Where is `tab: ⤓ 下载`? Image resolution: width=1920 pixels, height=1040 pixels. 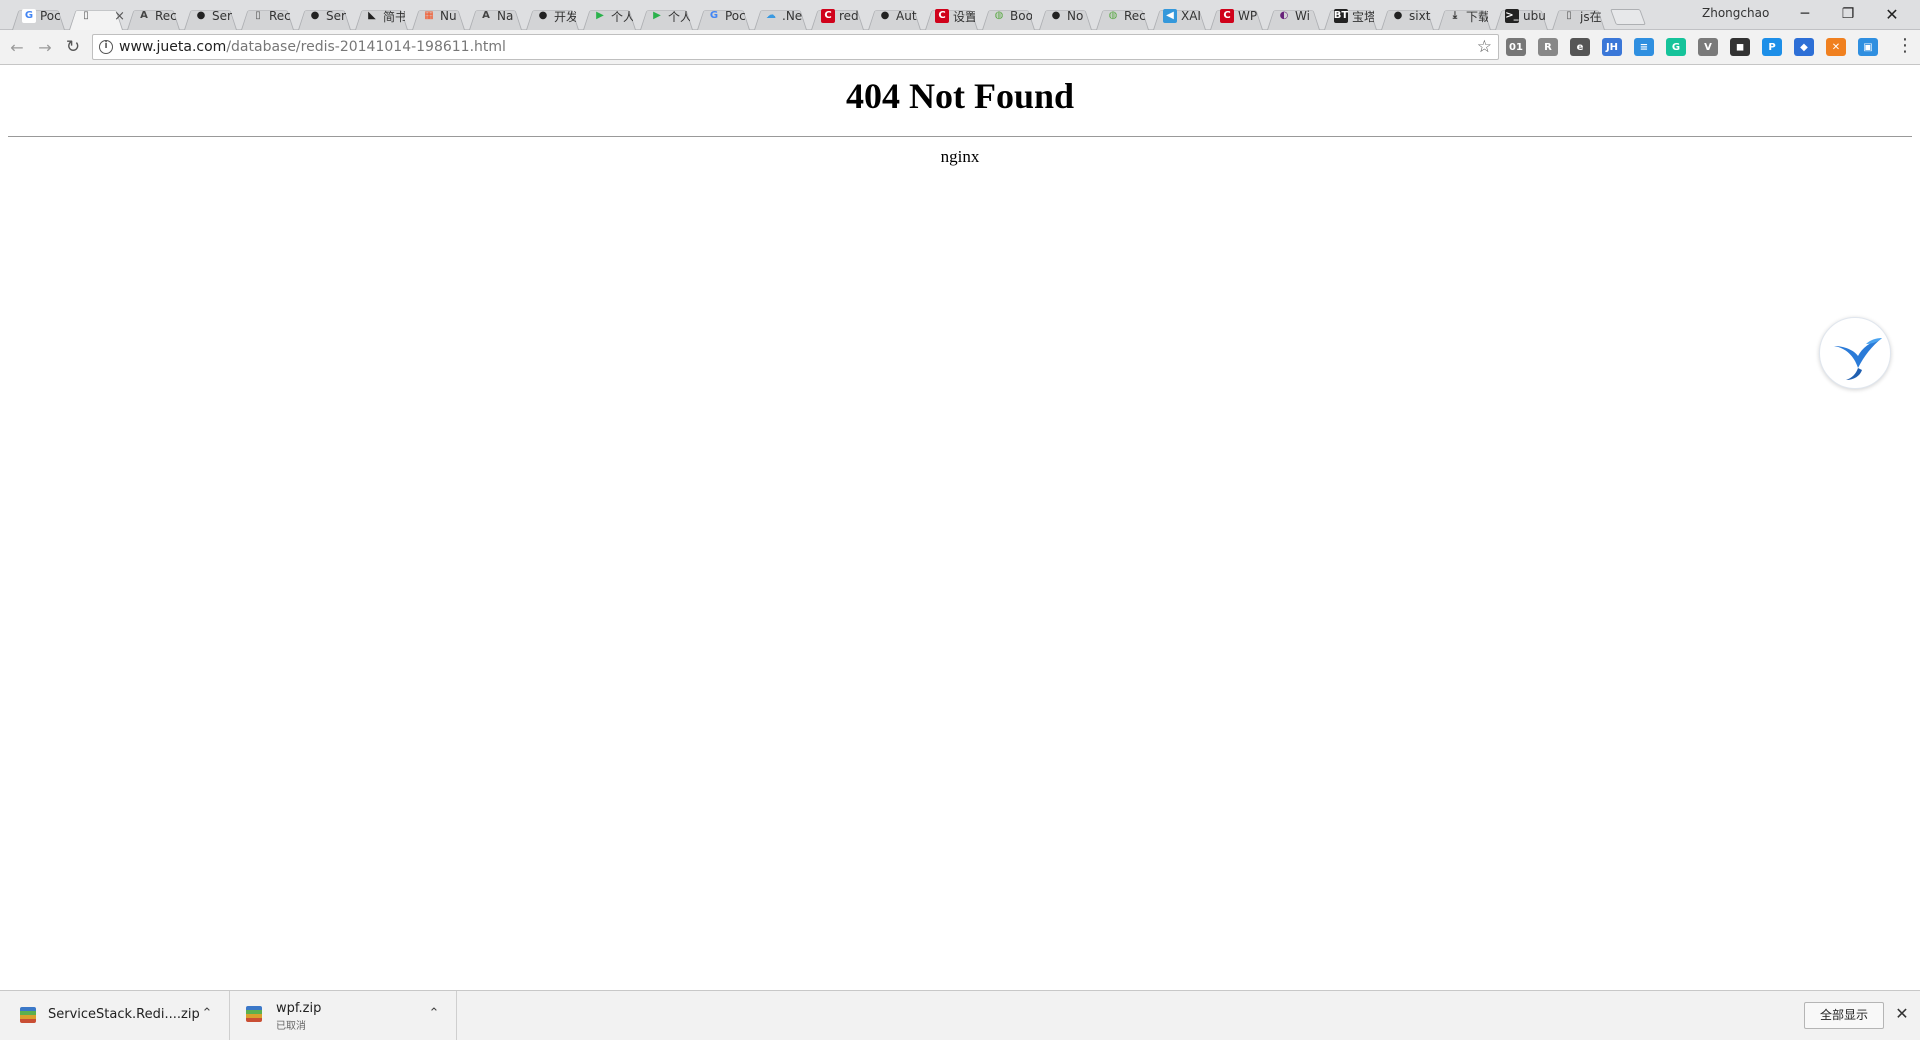 tab: ⤓ 下载 is located at coordinates (1464, 16).